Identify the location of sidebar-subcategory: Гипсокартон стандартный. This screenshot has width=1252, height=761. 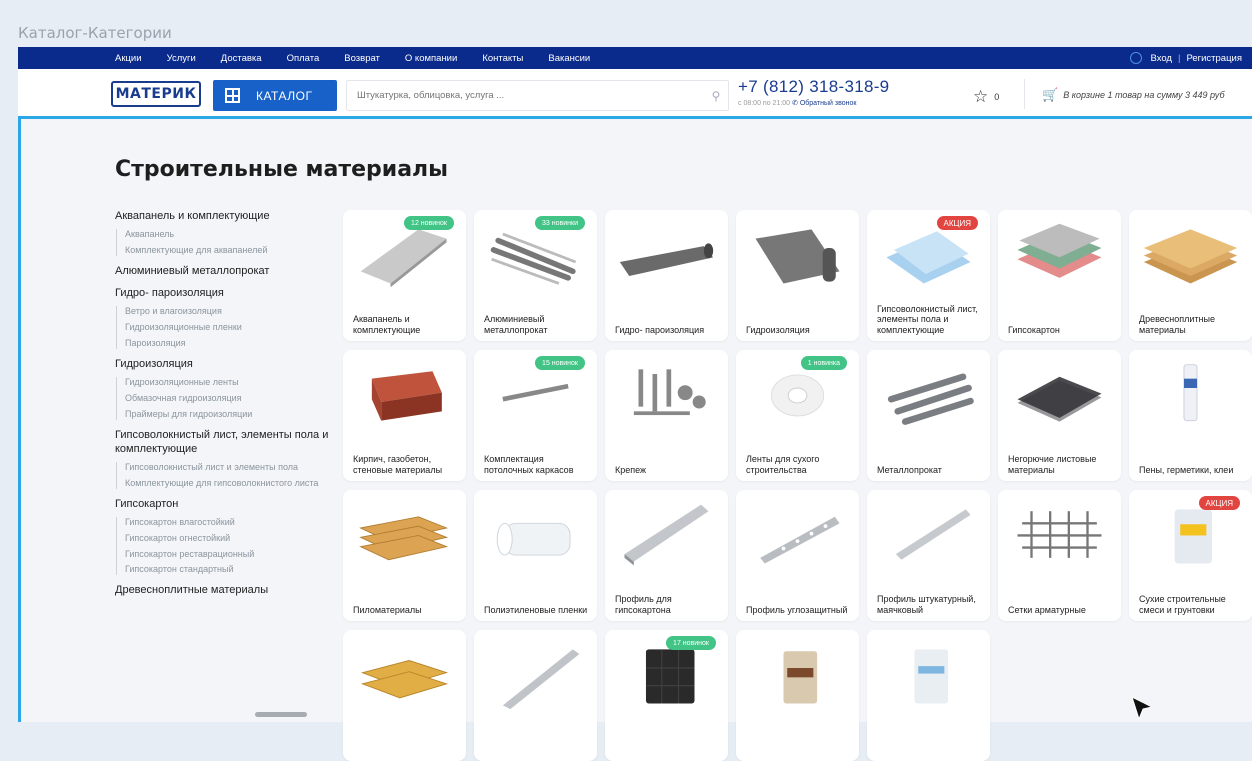
(227, 569).